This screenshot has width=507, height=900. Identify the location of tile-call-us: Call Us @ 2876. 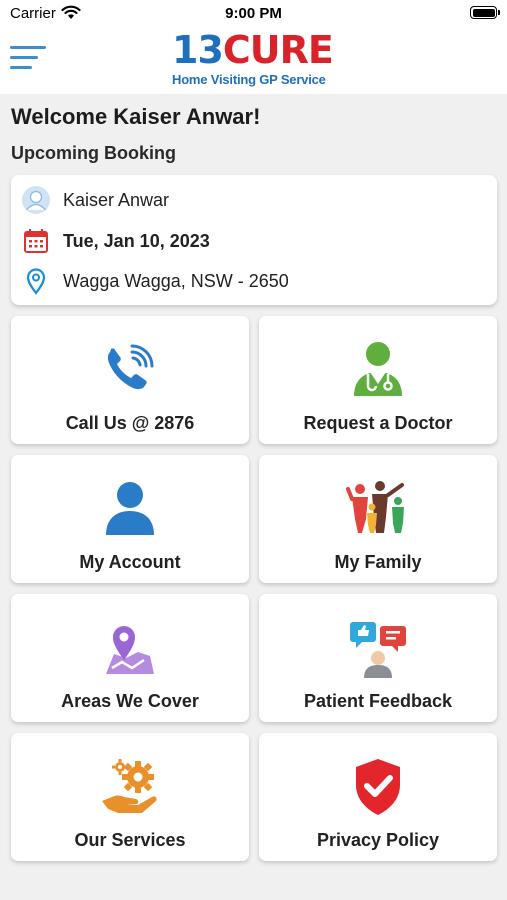
(130, 380).